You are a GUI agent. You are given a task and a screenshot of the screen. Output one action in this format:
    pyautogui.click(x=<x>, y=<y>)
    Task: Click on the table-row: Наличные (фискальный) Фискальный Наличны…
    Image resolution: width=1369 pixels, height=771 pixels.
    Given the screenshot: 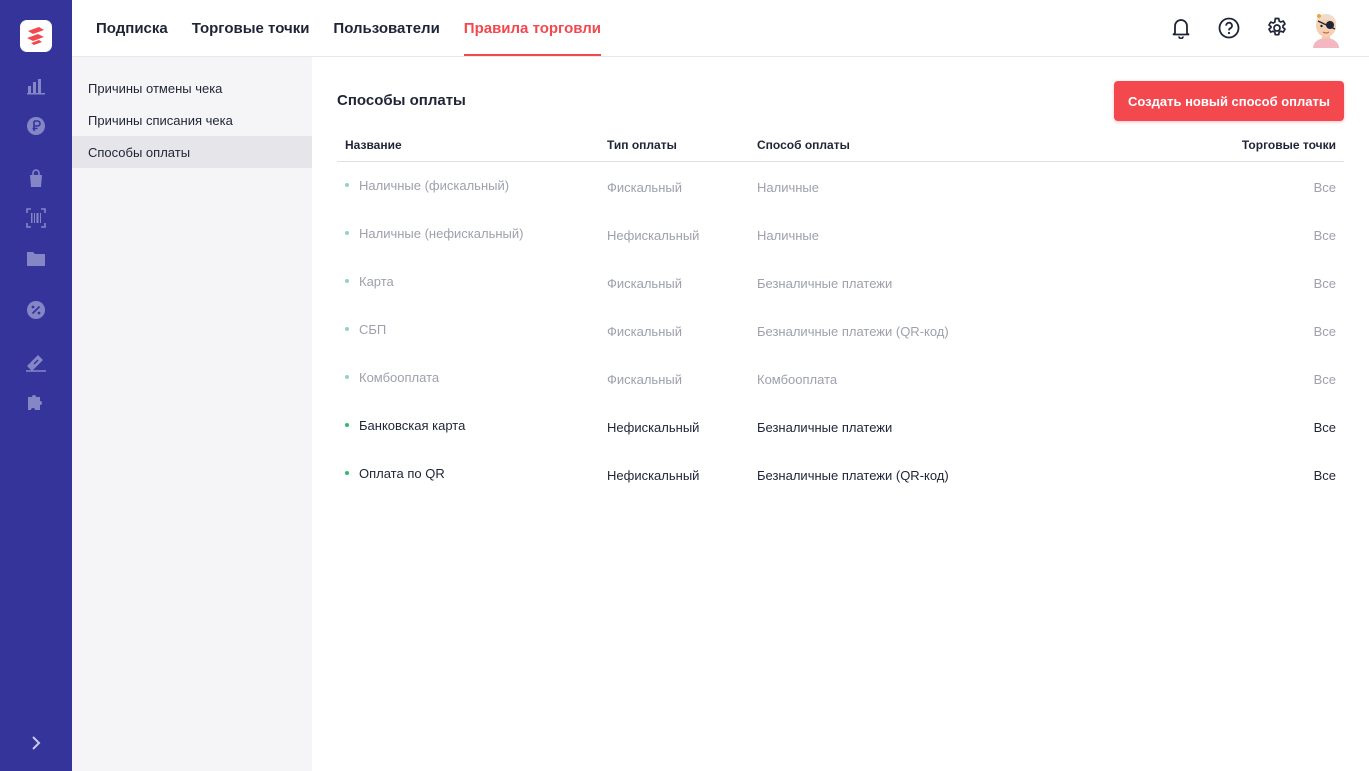 What is the action you would take?
    pyautogui.click(x=840, y=186)
    